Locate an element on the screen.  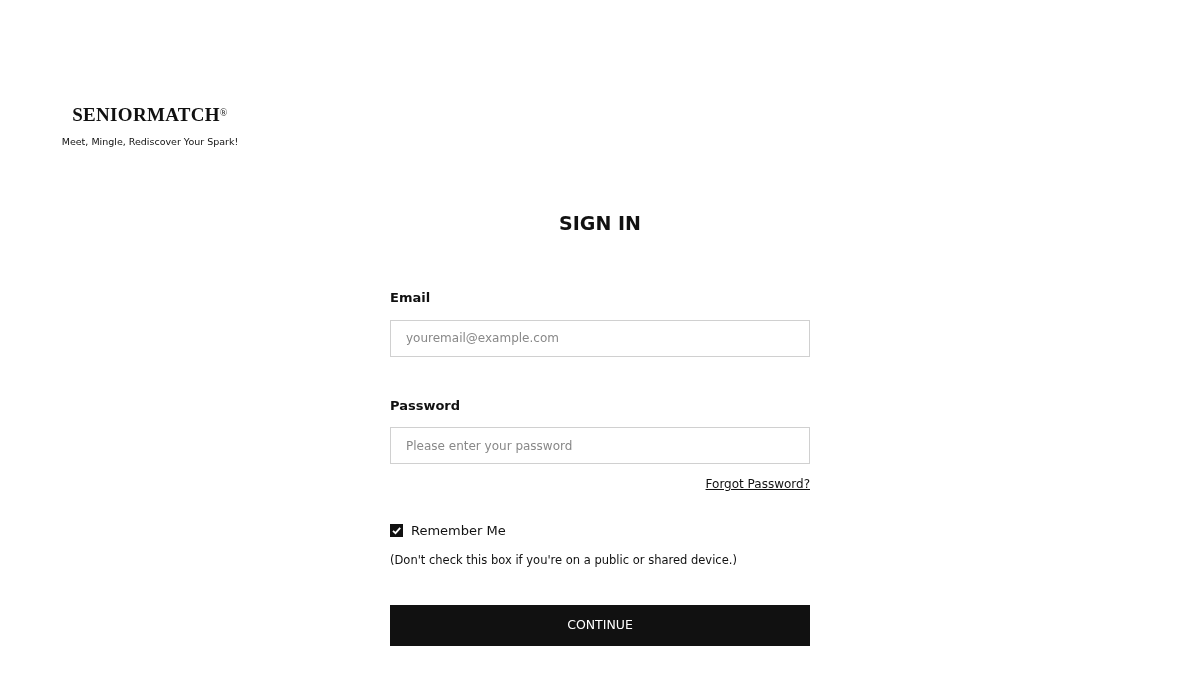
continue-button: CONTINUE is located at coordinates (600, 625).